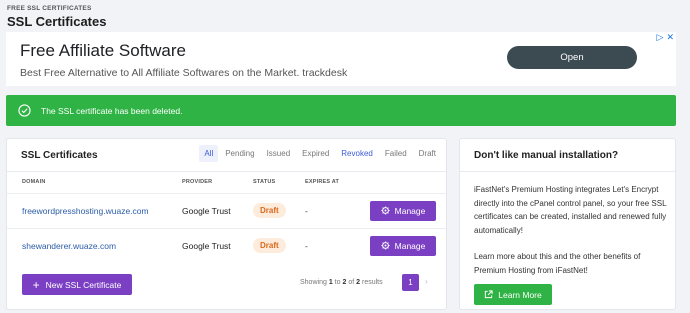 The image size is (690, 313). I want to click on success-alert: The SSL certificate has been deleted., so click(341, 110).